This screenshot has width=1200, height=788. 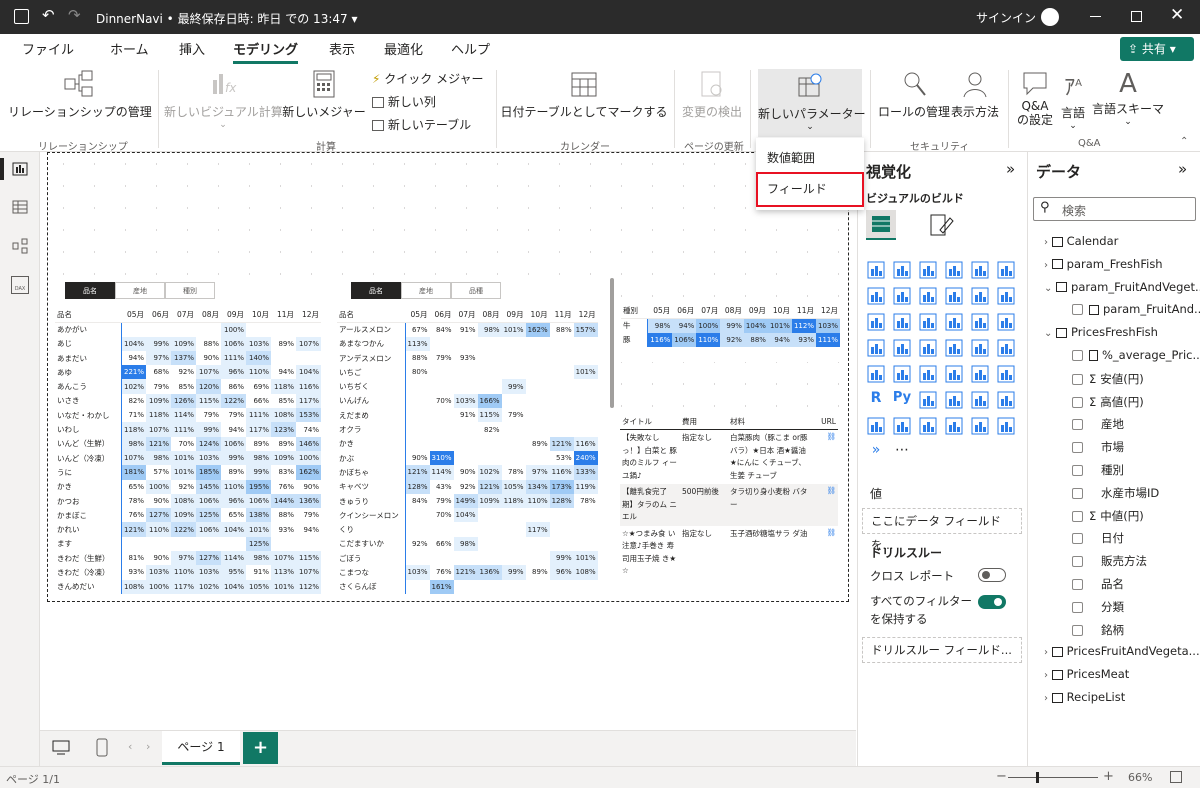 I want to click on undo-icon: ↶, so click(x=48, y=15).